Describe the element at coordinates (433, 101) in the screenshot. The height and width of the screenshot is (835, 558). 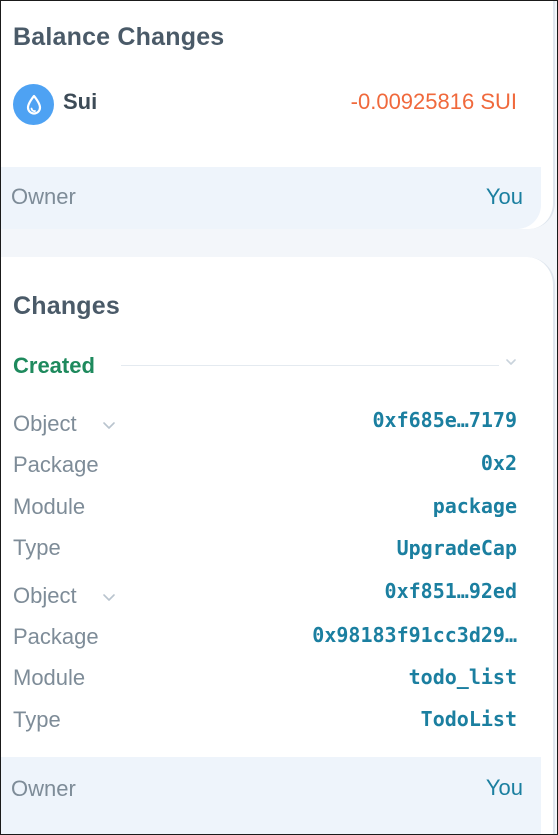
I see `balance-amount: -0.00925816 SUI` at that location.